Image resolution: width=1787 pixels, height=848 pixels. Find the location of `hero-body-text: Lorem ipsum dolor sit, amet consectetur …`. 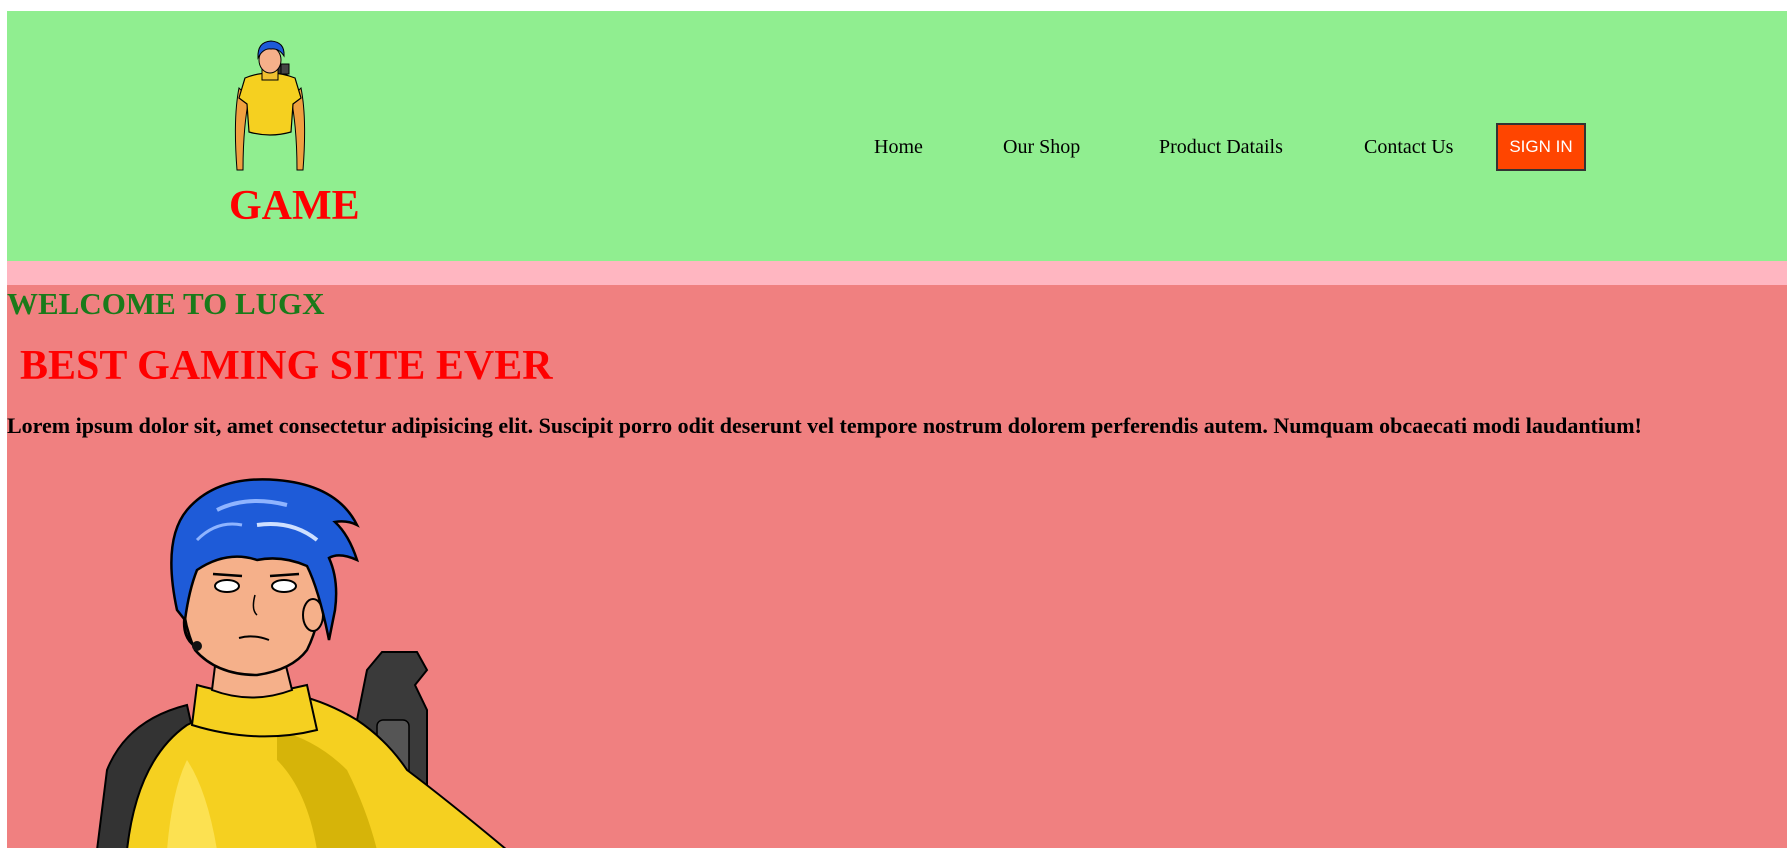

hero-body-text: Lorem ipsum dolor sit, amet consectetur … is located at coordinates (824, 425).